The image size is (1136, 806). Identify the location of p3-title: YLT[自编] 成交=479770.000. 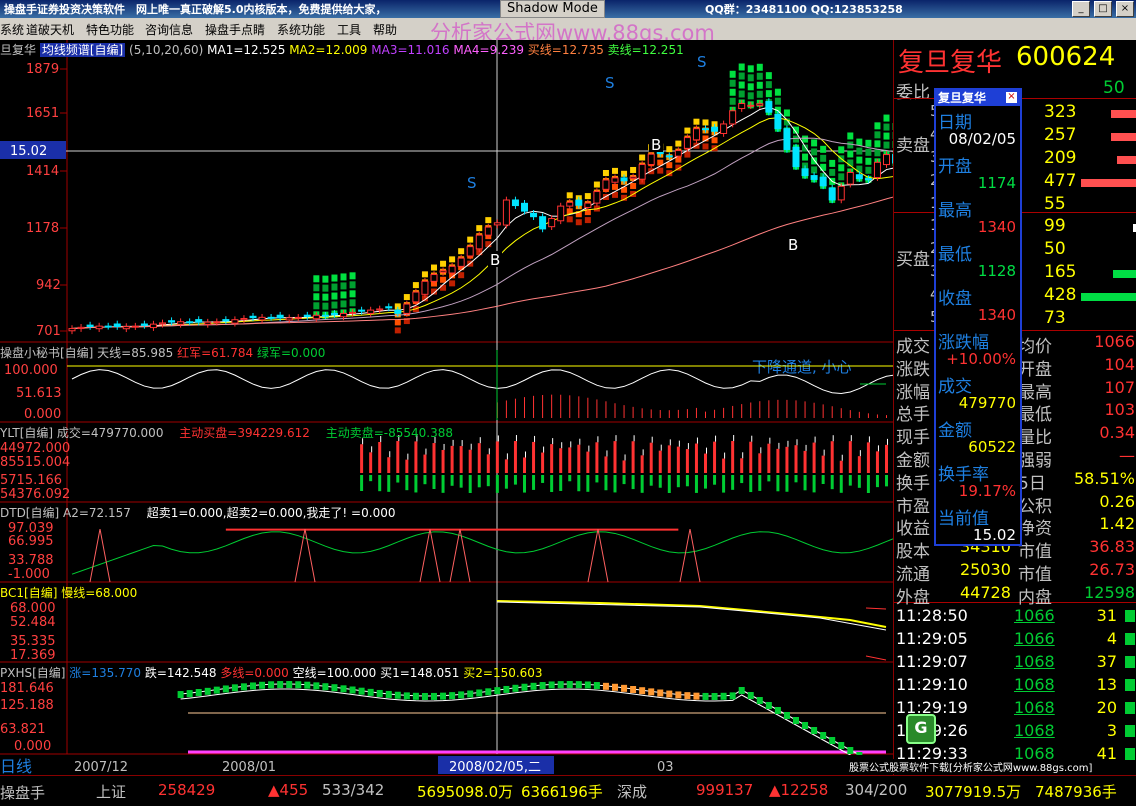
(81, 433).